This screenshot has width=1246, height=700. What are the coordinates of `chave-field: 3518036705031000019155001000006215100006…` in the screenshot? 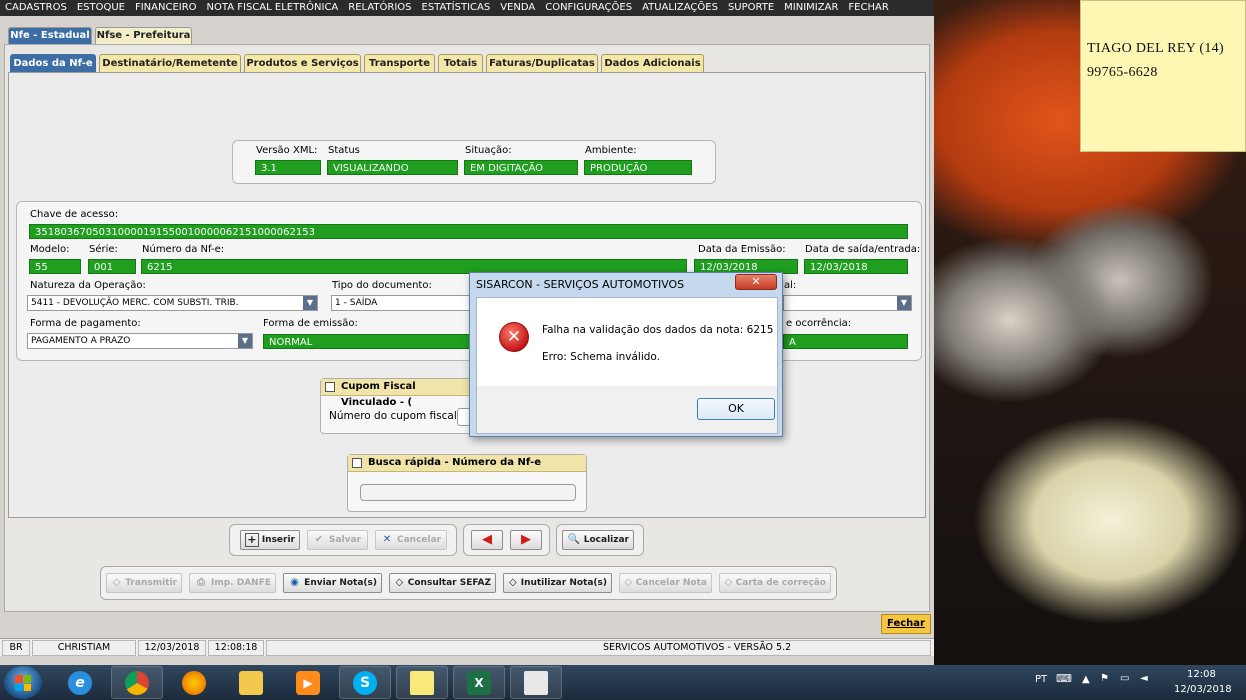 It's located at (468, 231).